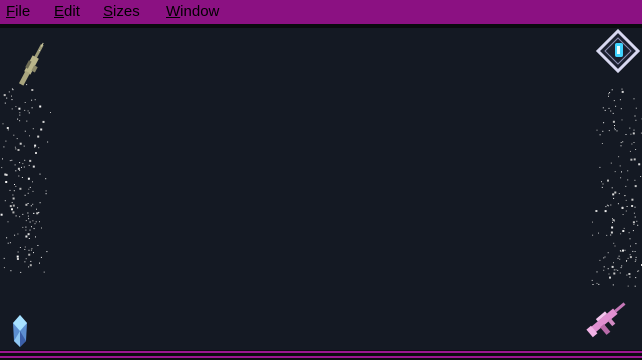  What do you see at coordinates (321, 14) in the screenshot?
I see `menu-bar: File Edit Sizes Window` at bounding box center [321, 14].